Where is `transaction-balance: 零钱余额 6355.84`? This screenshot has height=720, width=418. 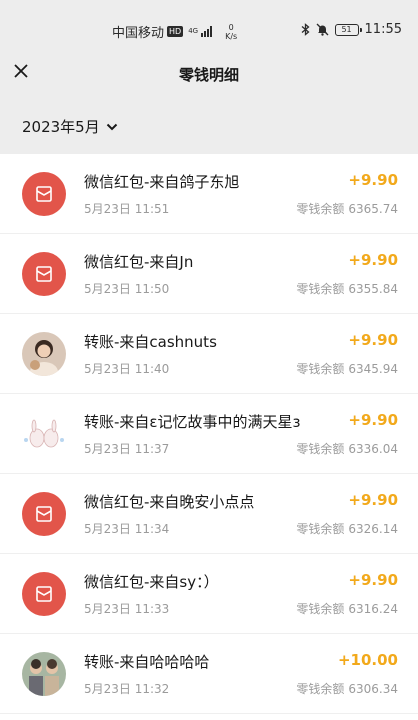 transaction-balance: 零钱余额 6355.84 is located at coordinates (347, 288).